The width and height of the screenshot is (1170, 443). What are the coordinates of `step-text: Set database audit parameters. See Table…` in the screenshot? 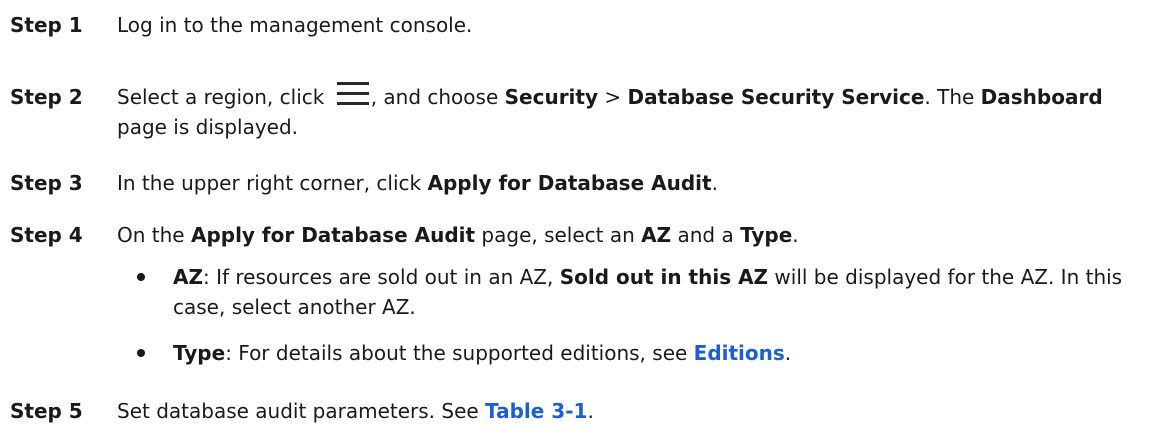 It's located at (634, 411).